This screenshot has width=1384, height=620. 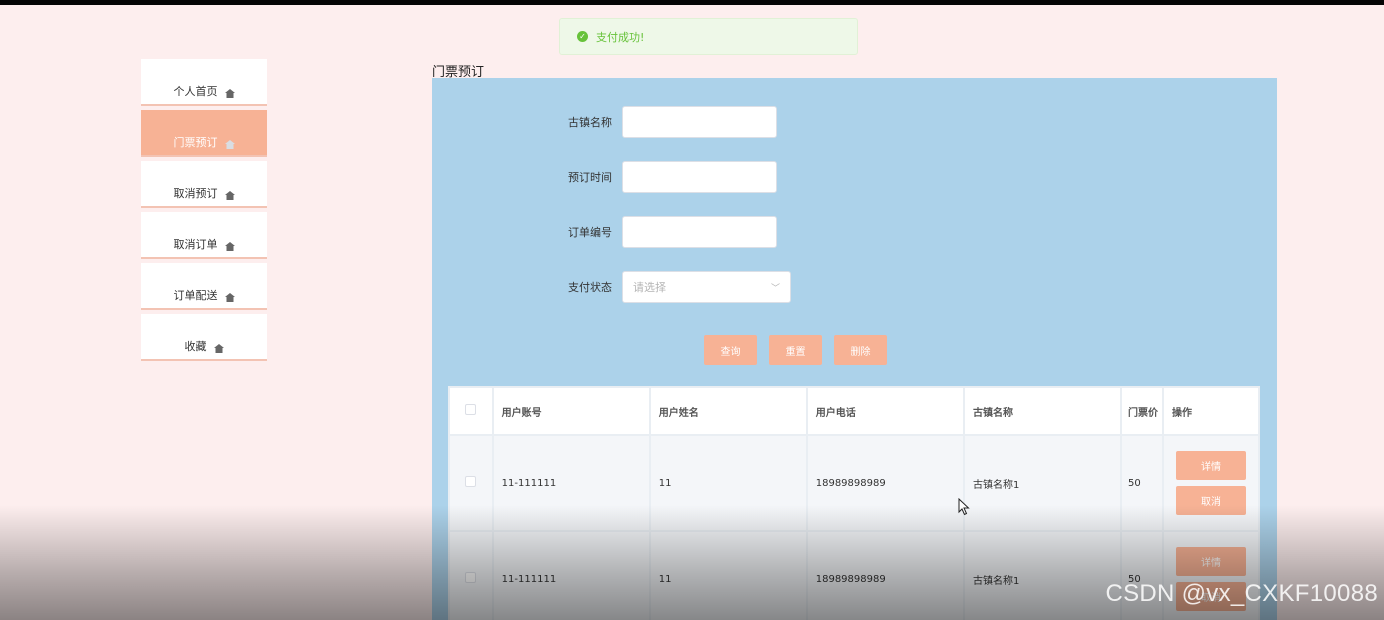 What do you see at coordinates (620, 37) in the screenshot?
I see `toast-message: 支付成功!` at bounding box center [620, 37].